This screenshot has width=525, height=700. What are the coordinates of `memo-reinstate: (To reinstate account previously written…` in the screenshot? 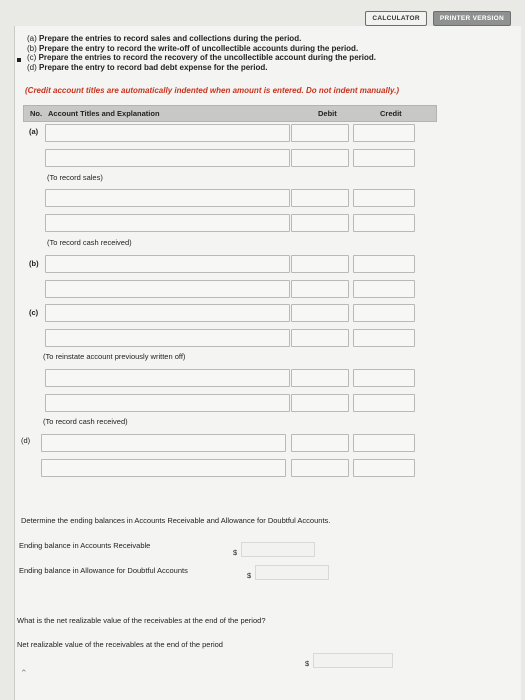 It's located at (114, 356).